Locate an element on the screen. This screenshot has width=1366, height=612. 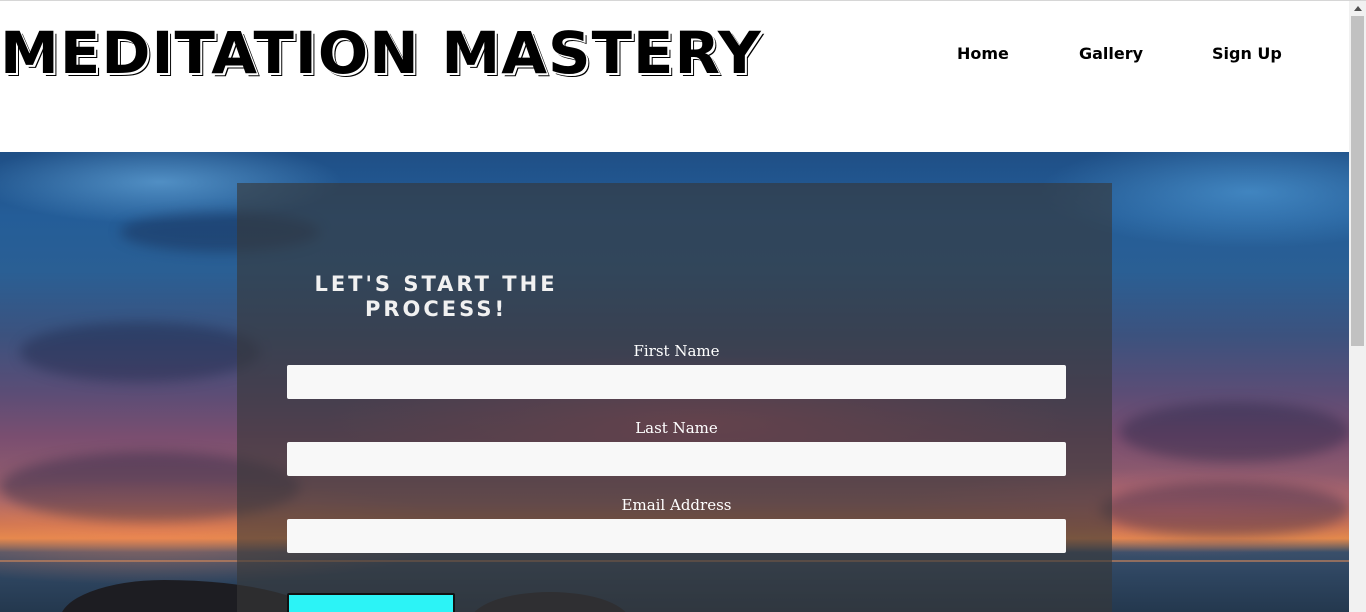
scroll-up-arrow-icon is located at coordinates (1357, 8).